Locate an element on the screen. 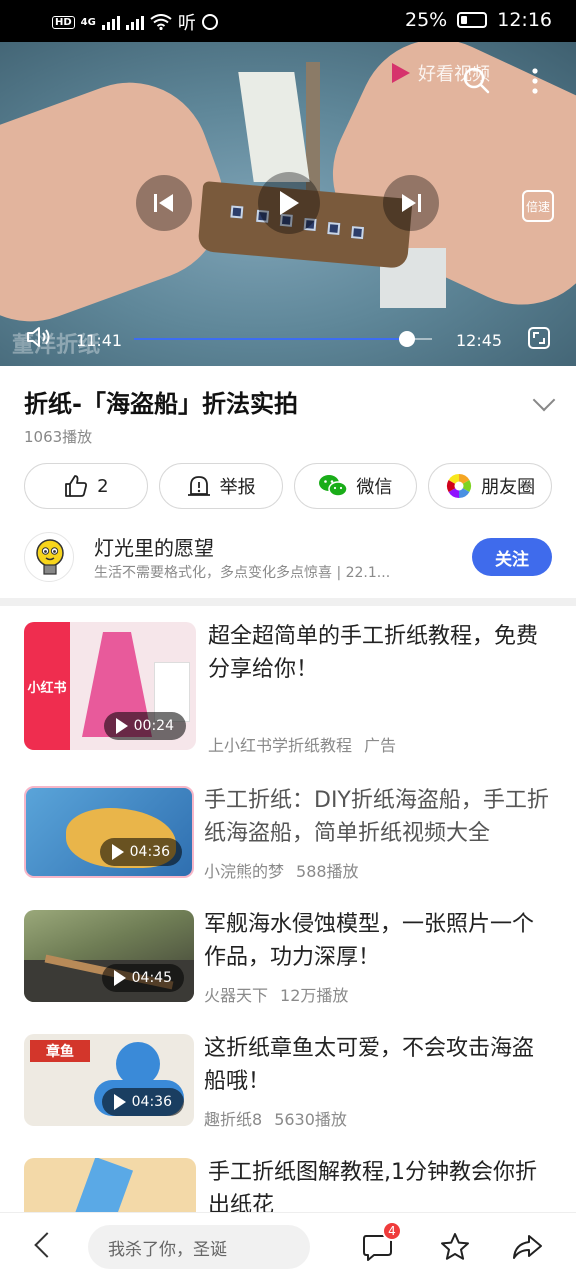 This screenshot has height=1280, width=576. list-item-title: 这折纸章鱼太可爱，不会攻击海盗船哦！ is located at coordinates (378, 1065).